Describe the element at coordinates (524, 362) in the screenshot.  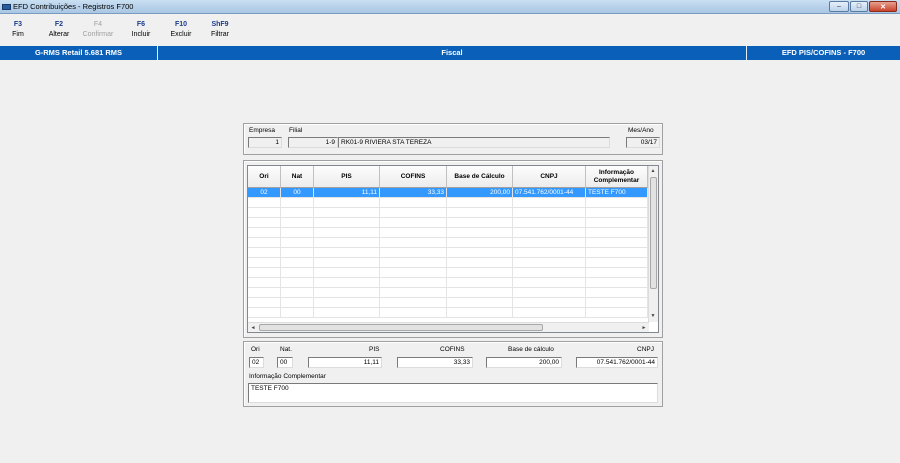
I see `base-field: 200,00` at that location.